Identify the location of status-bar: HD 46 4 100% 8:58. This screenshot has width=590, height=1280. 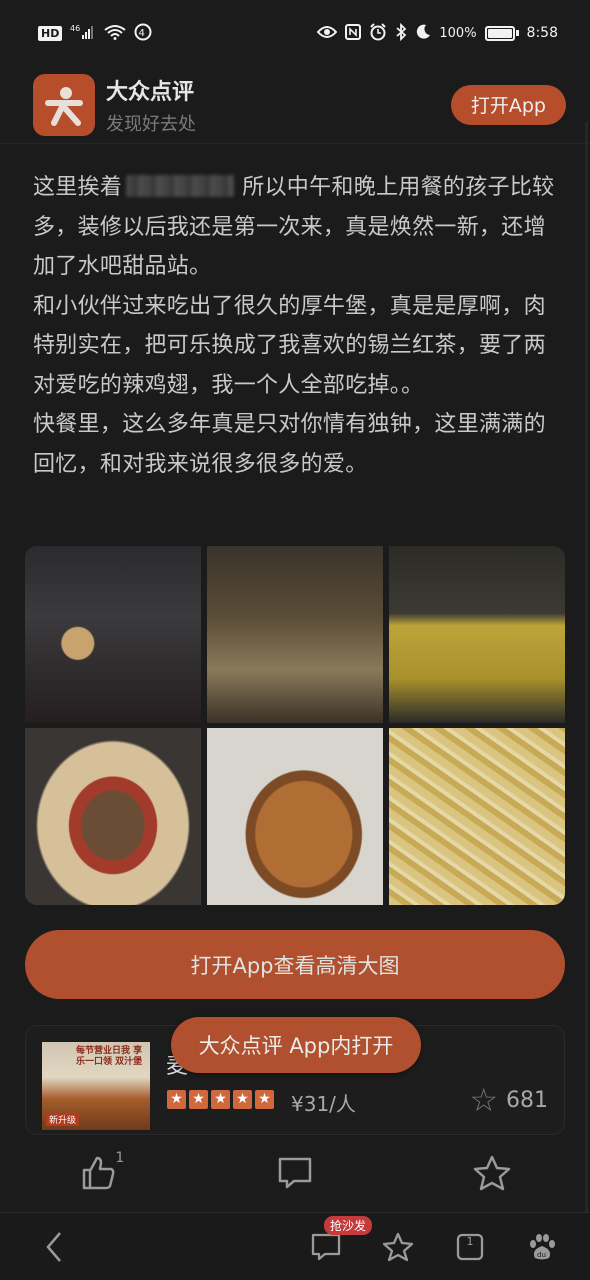
(295, 33).